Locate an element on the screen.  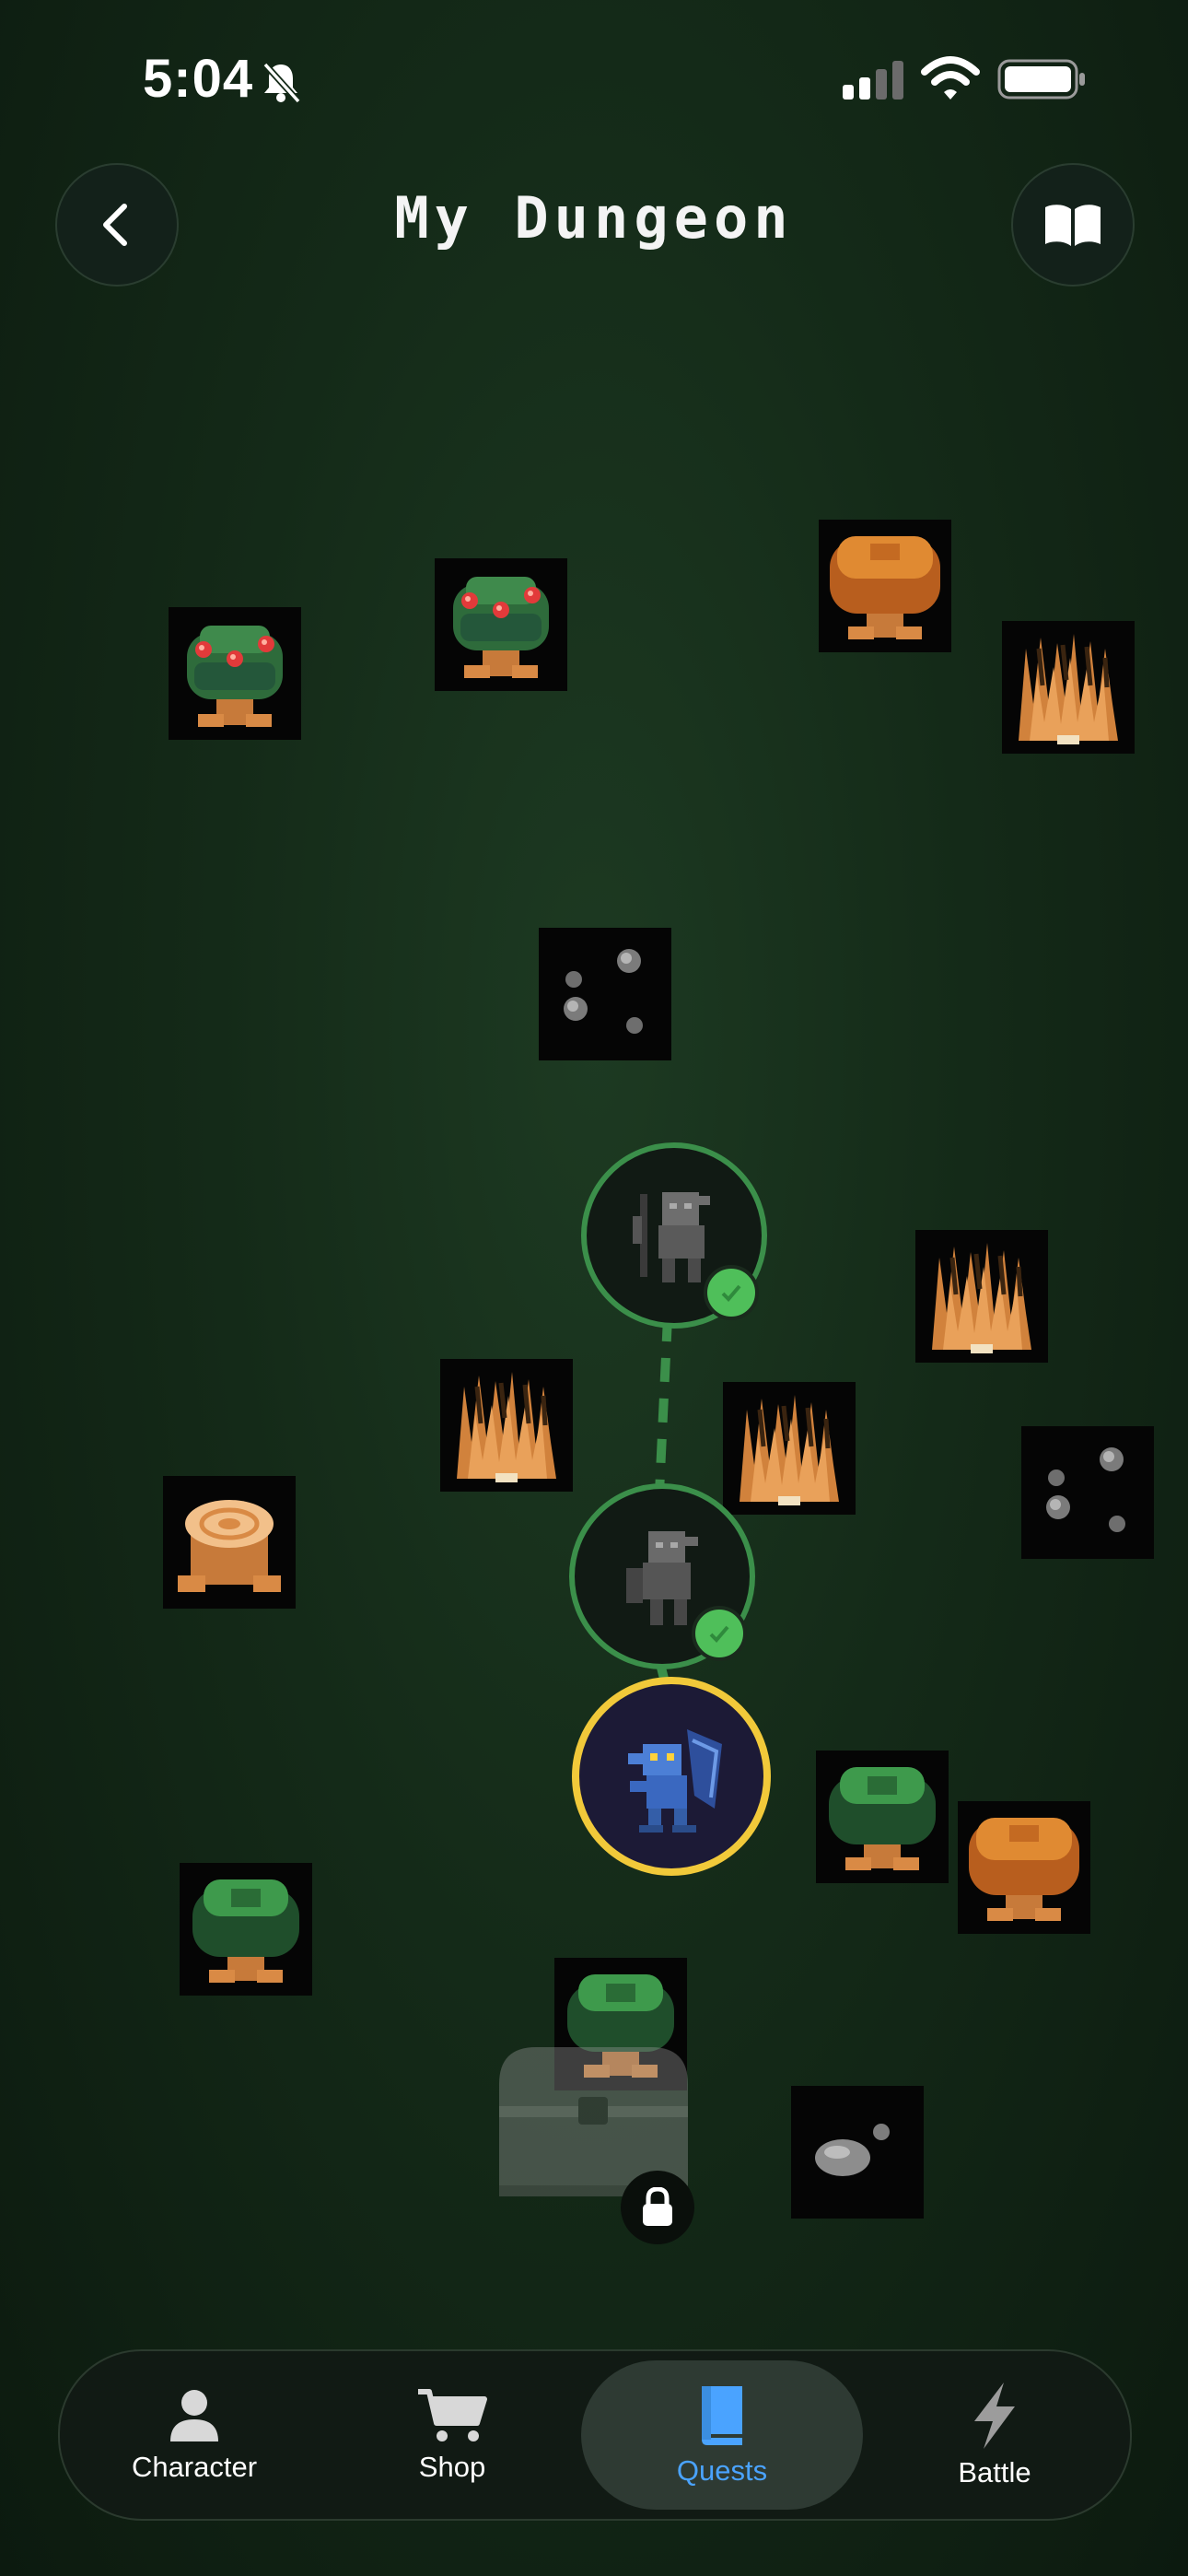
signal-icon is located at coordinates (873, 80).